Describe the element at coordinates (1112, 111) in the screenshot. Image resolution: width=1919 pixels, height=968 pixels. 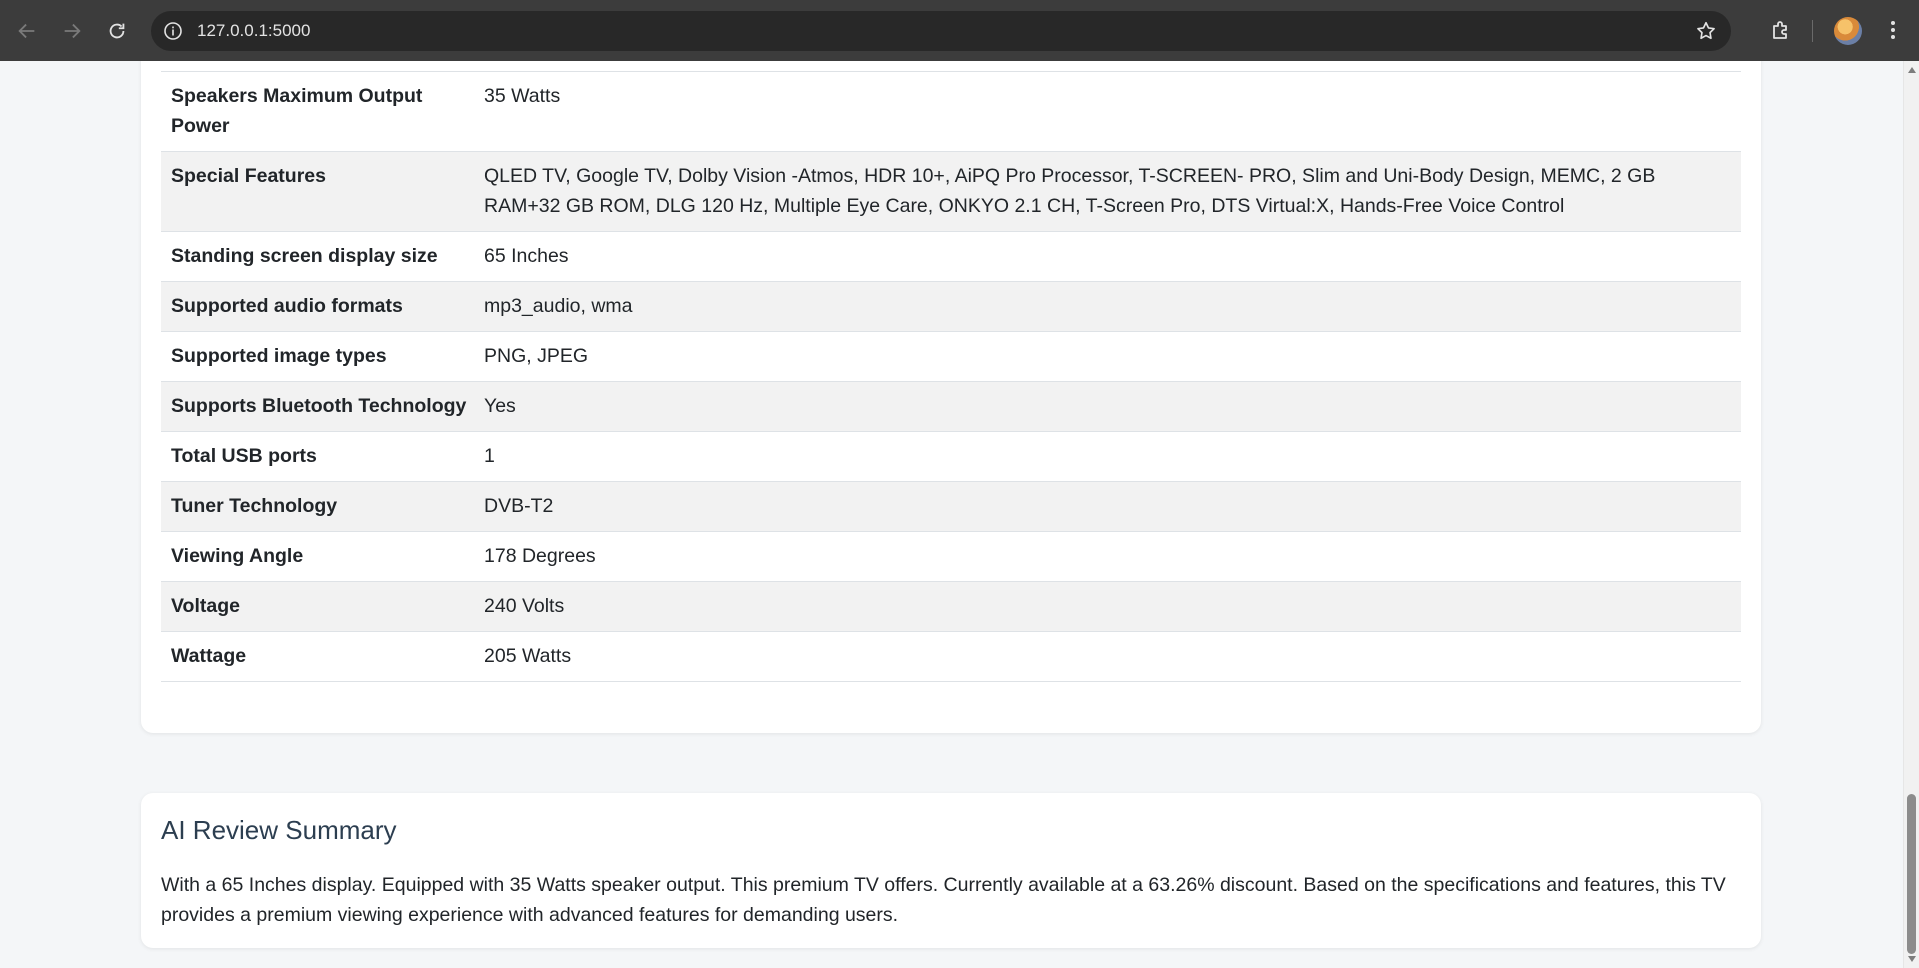
I see `spec-value: 35 Watts` at that location.